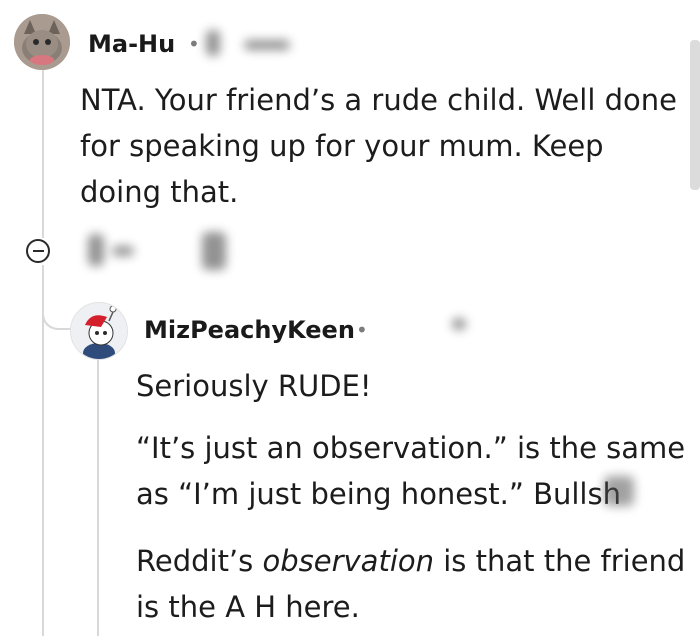 The image size is (700, 636). Describe the element at coordinates (98, 495) in the screenshot. I see `thread-line-reply` at that location.